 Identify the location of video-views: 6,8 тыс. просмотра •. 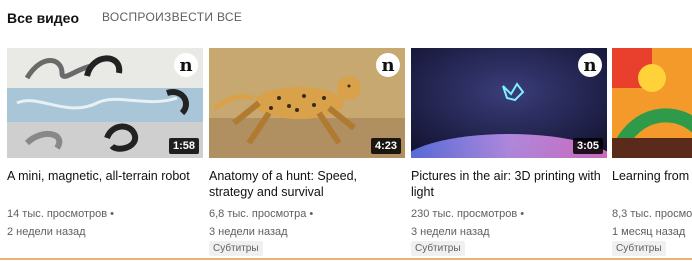
(261, 214).